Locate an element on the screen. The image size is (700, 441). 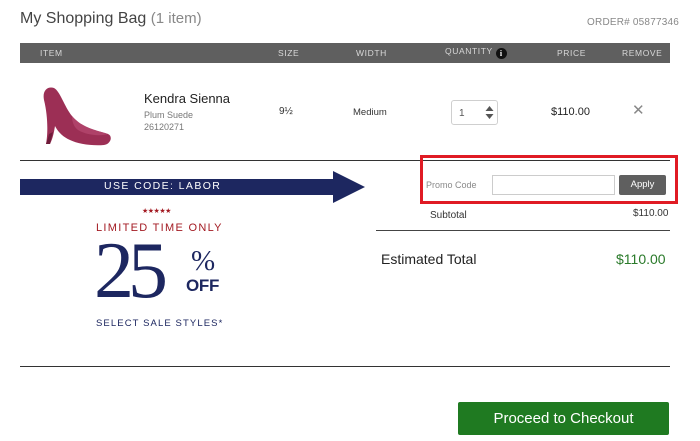
promo-code-input is located at coordinates (553, 185).